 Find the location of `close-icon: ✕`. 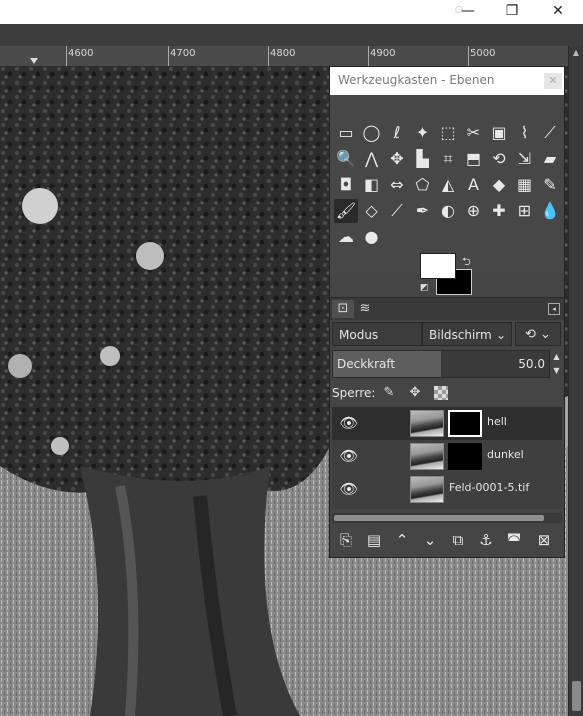

close-icon: ✕ is located at coordinates (558, 11).